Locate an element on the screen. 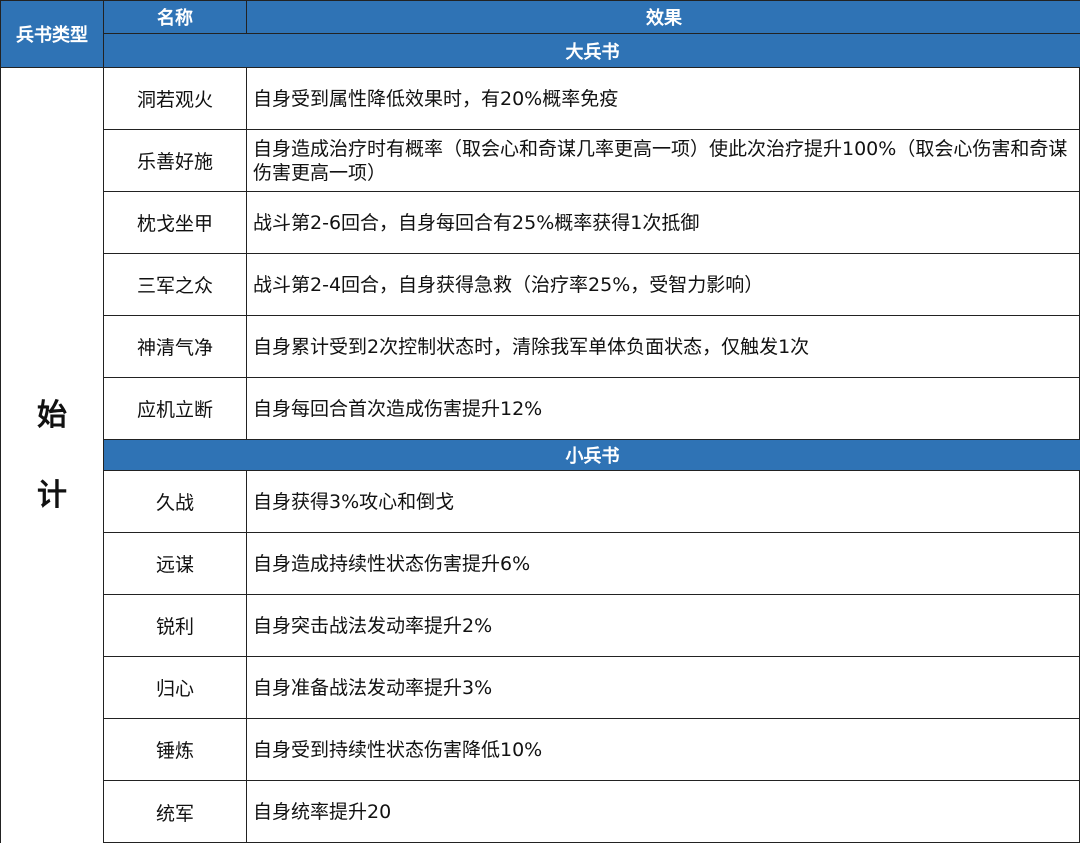 The image size is (1080, 843). row-name: 归心 is located at coordinates (175, 688).